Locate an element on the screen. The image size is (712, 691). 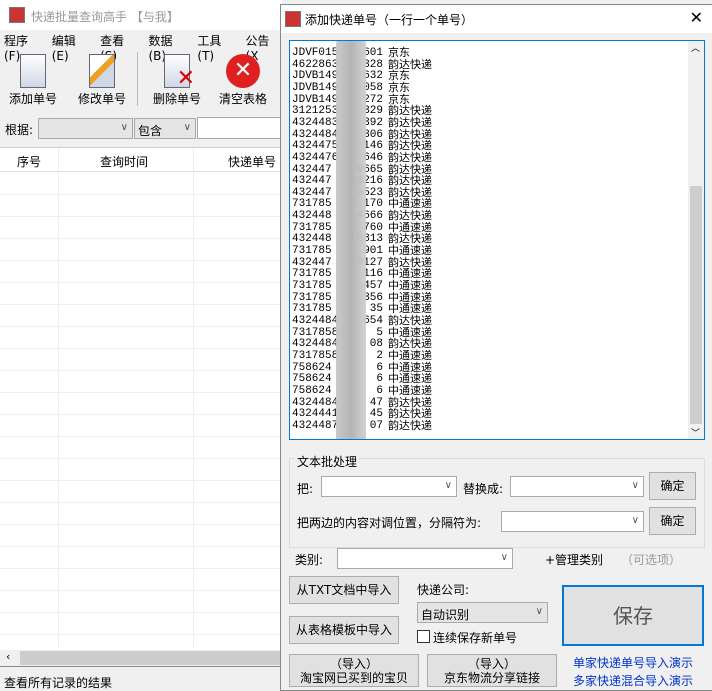
status-text: 查看所有记录的结果 is located at coordinates (58, 683).